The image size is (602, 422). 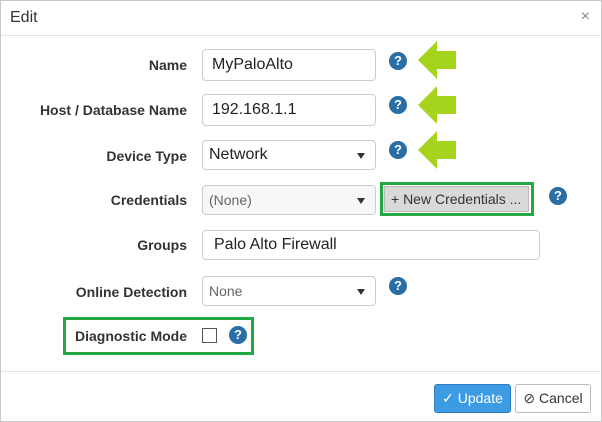 What do you see at coordinates (289, 200) in the screenshot?
I see `credentials-select: (None)` at bounding box center [289, 200].